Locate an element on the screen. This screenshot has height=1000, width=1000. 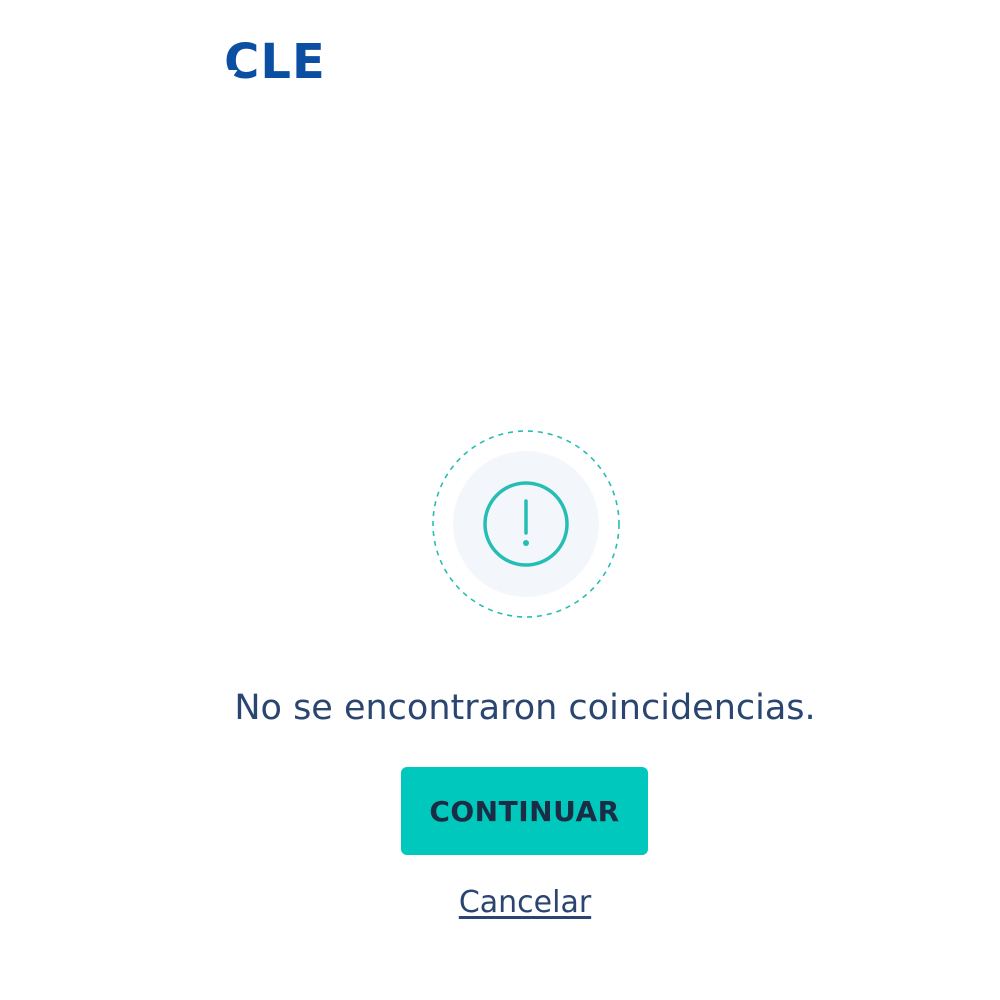
brand-logo: ACLE is located at coordinates (290, 64).